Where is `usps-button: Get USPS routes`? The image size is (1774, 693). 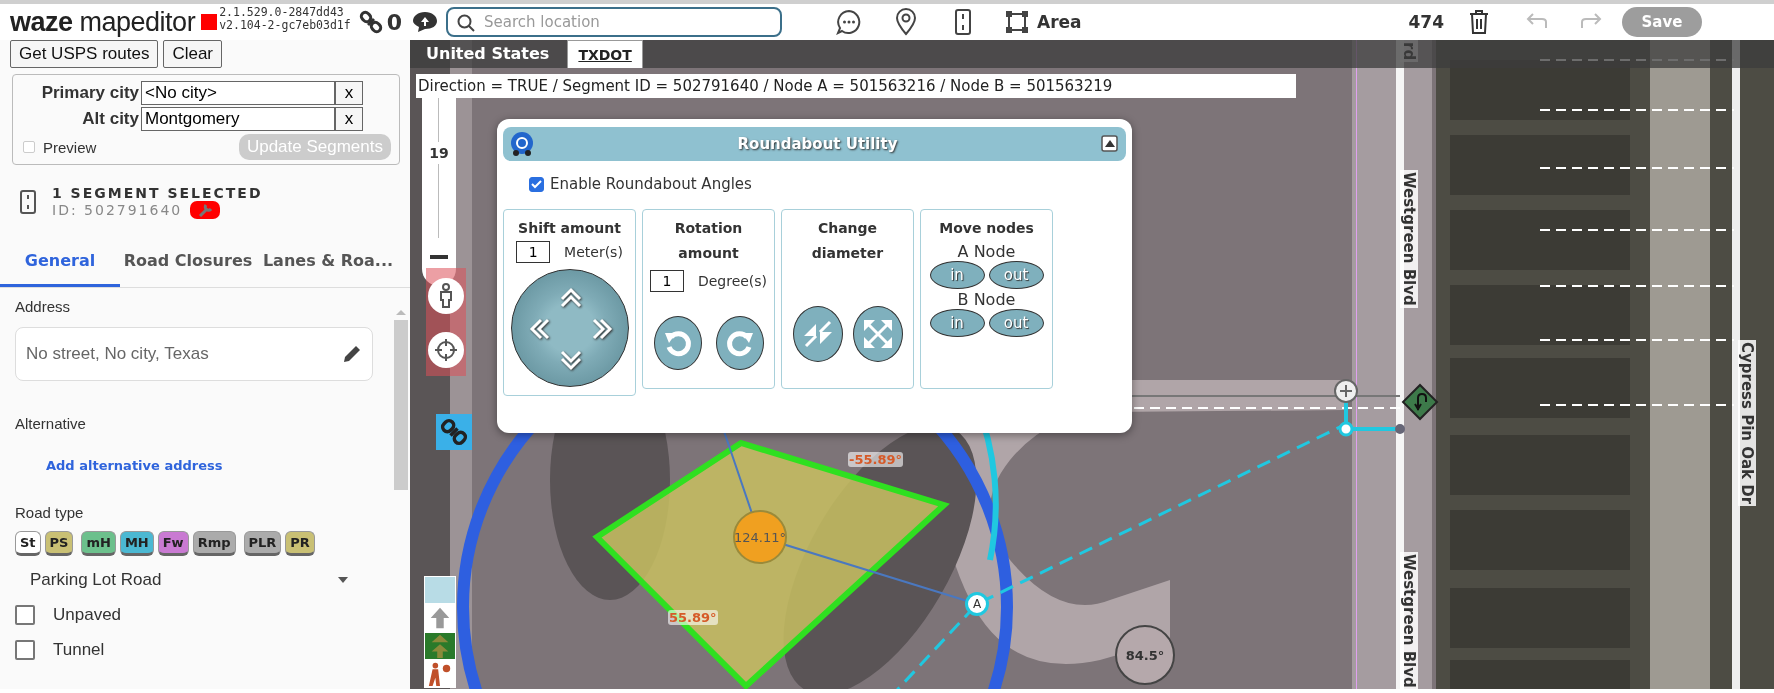
usps-button: Get USPS routes is located at coordinates (84, 54).